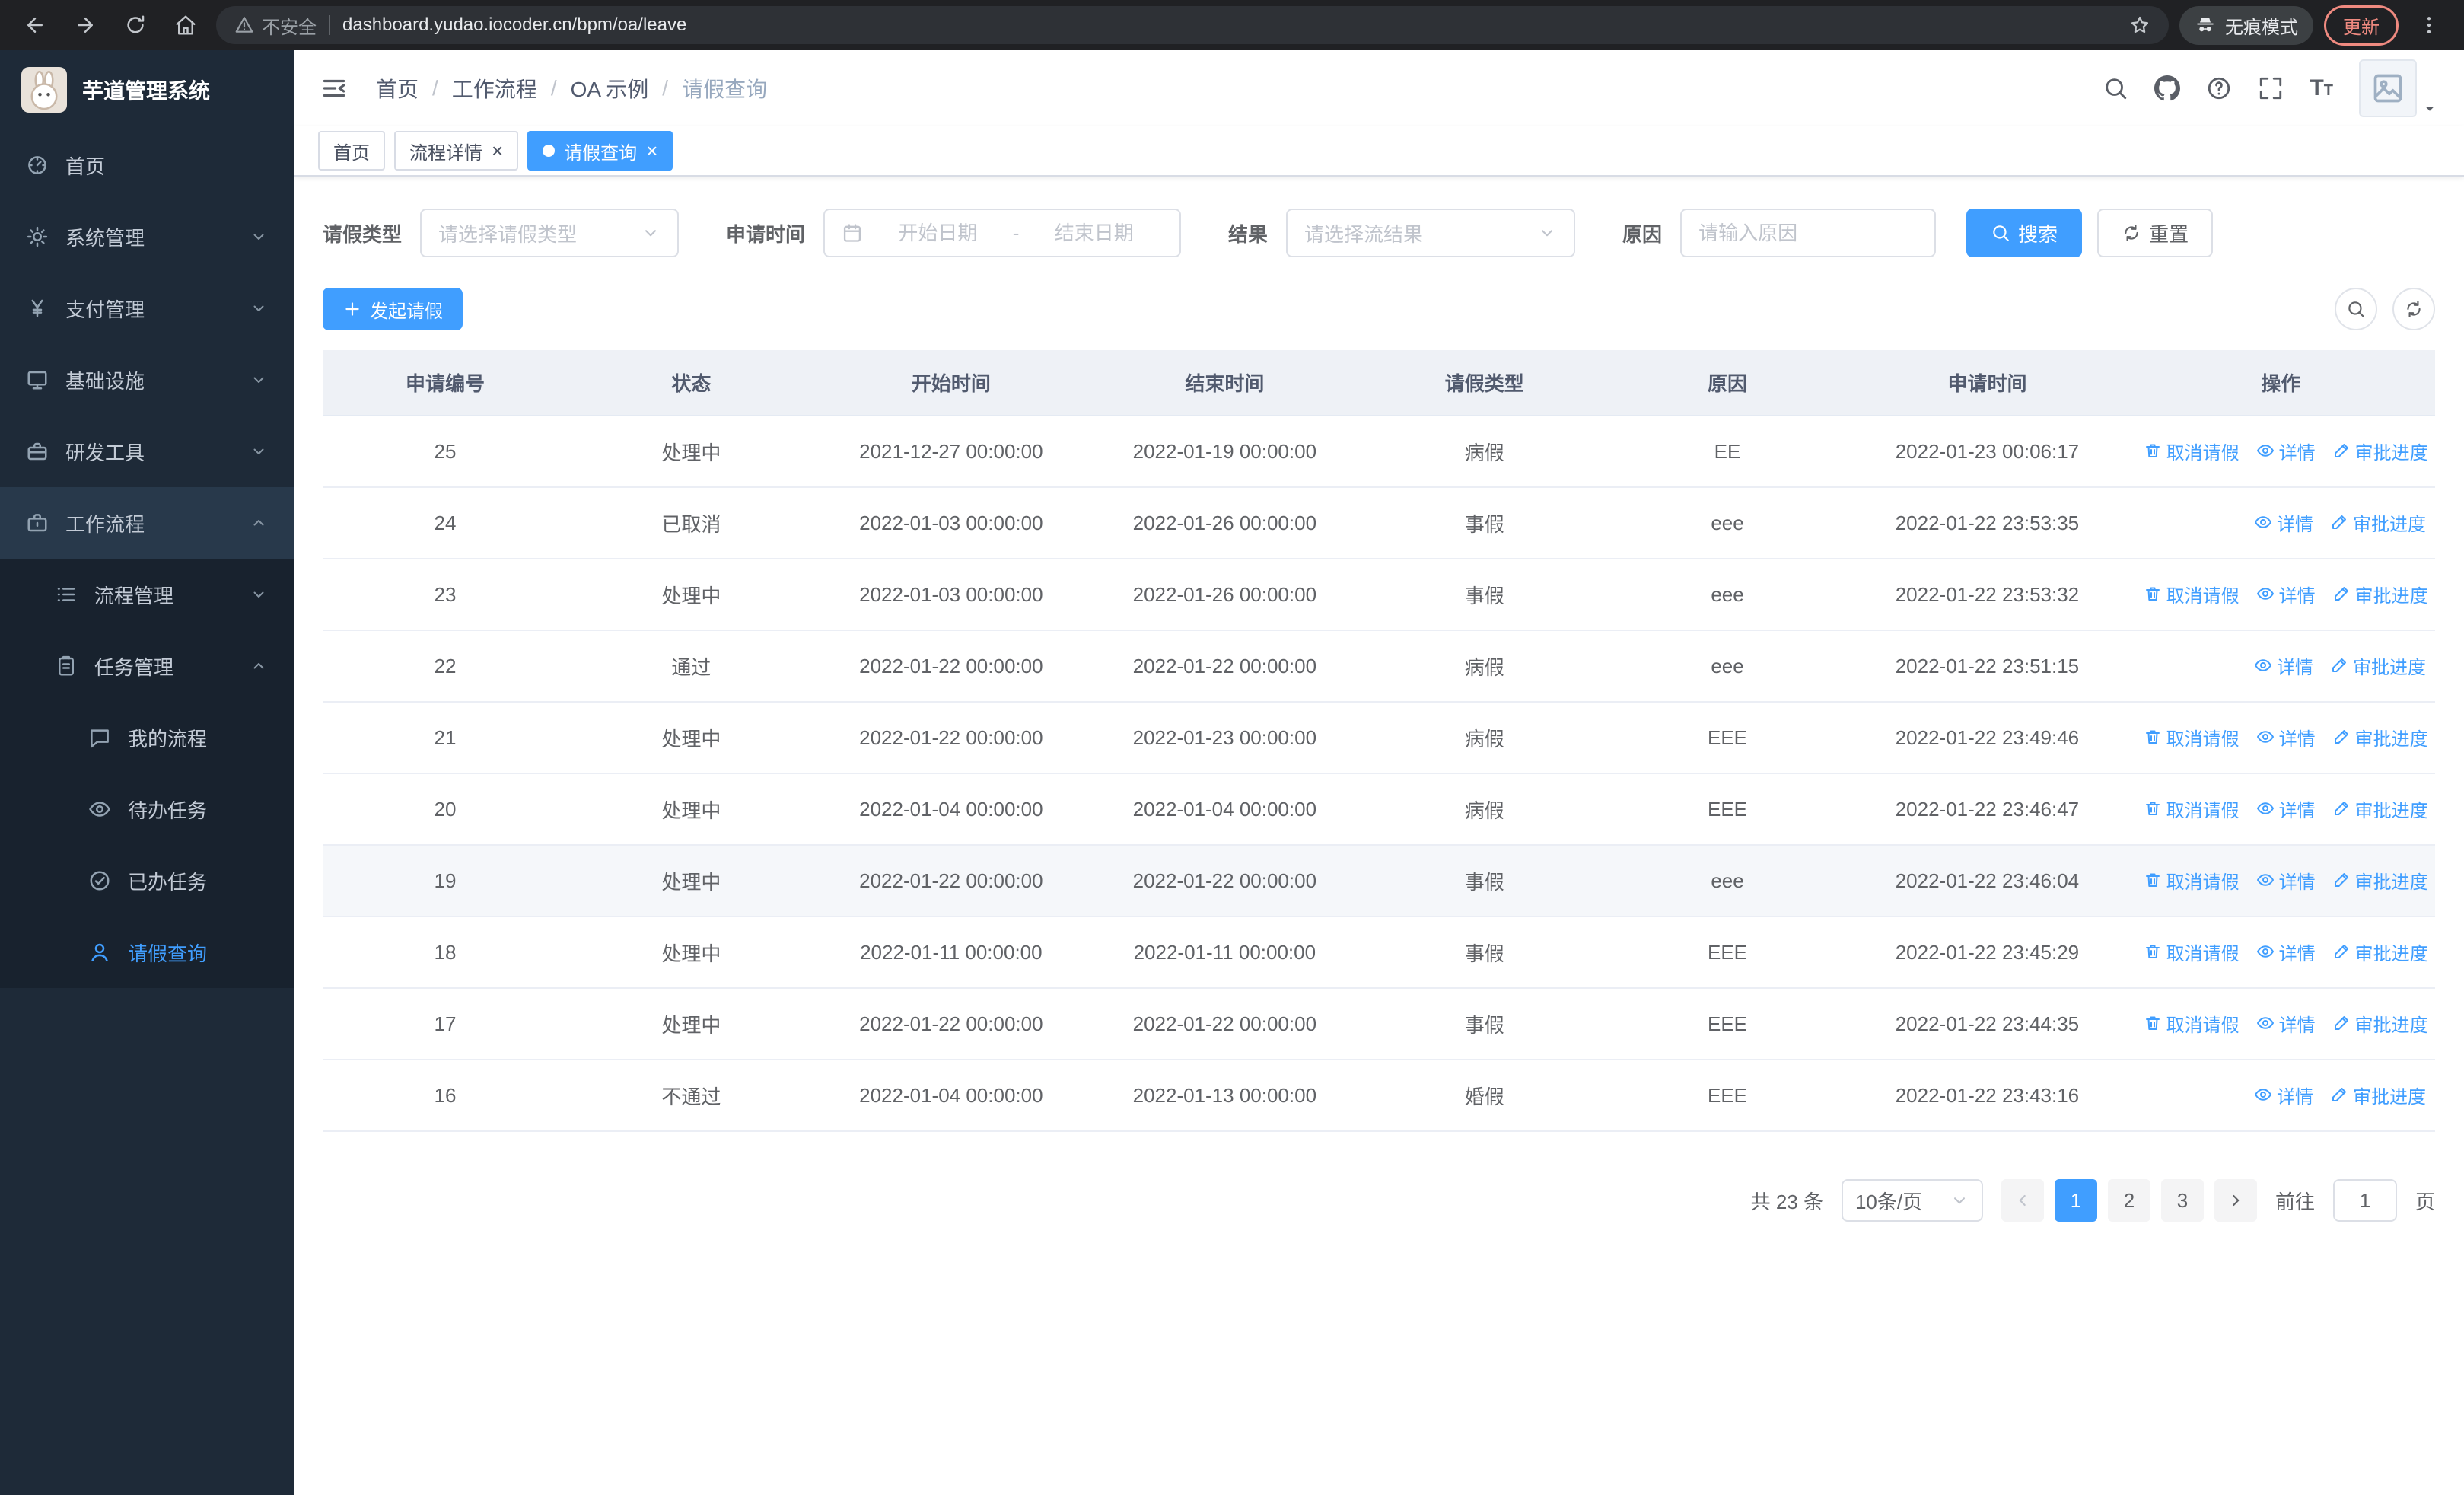 The image size is (2464, 1495). What do you see at coordinates (2219, 88) in the screenshot?
I see `help-icon` at bounding box center [2219, 88].